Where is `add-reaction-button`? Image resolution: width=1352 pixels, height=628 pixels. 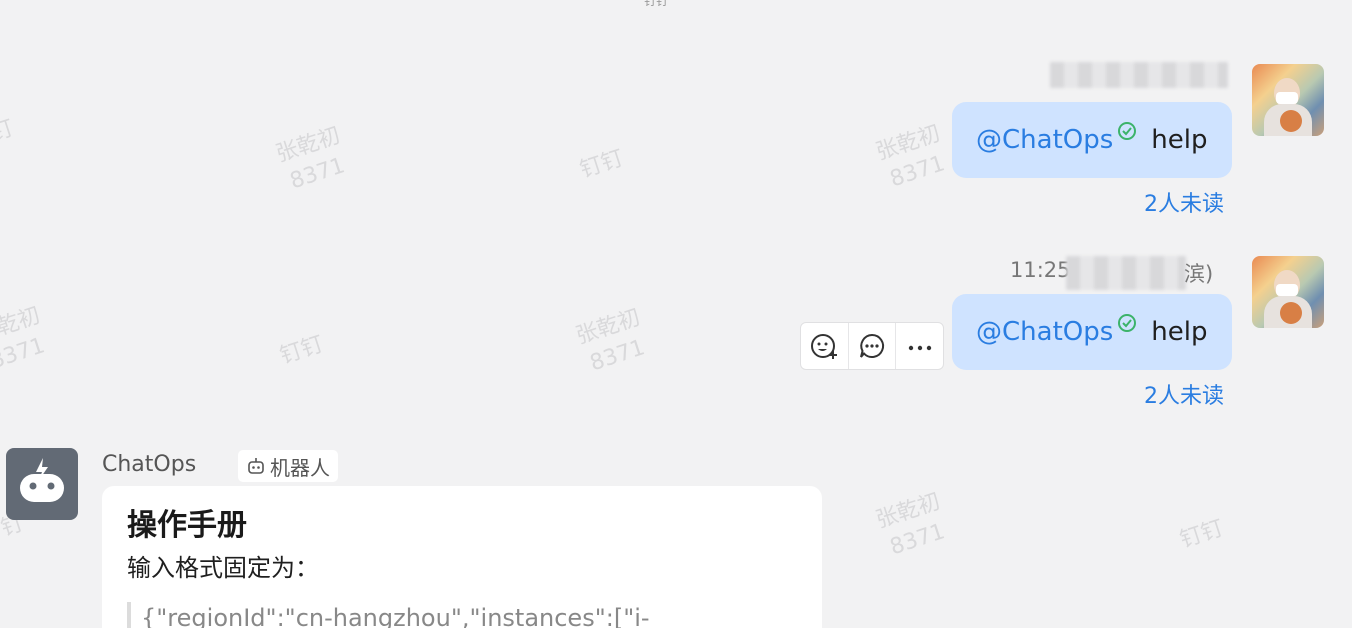
add-reaction-button is located at coordinates (825, 346).